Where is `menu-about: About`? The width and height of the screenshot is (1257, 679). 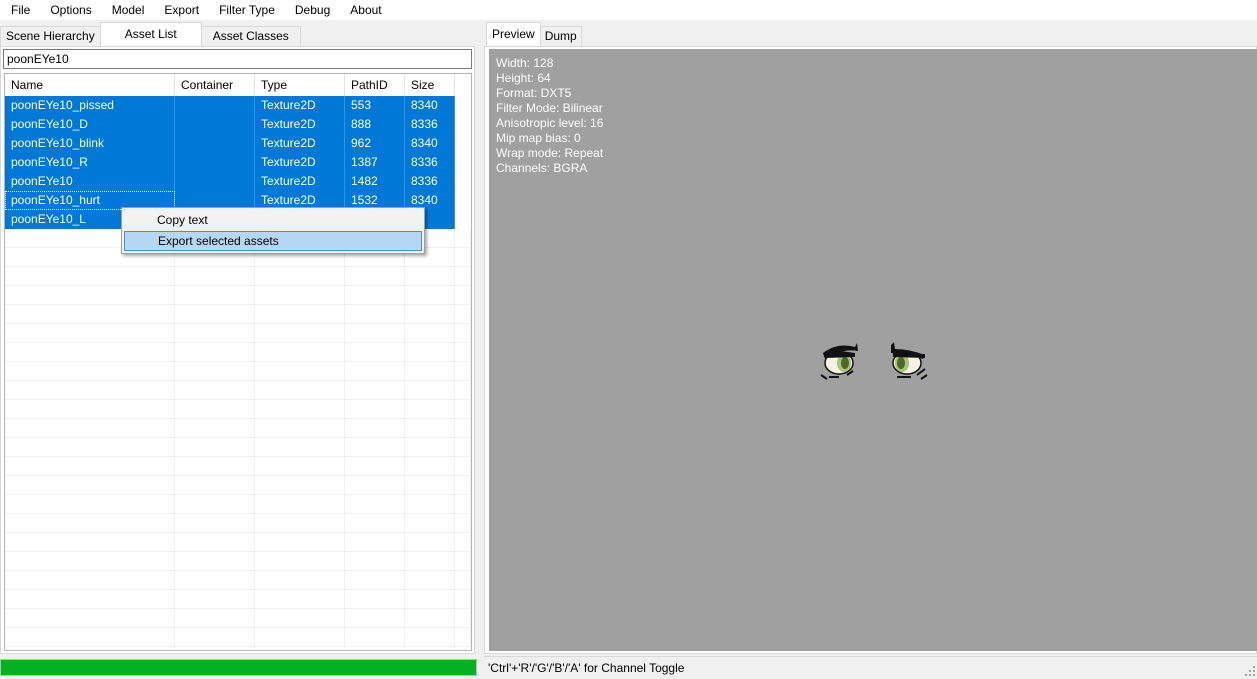
menu-about: About is located at coordinates (364, 10).